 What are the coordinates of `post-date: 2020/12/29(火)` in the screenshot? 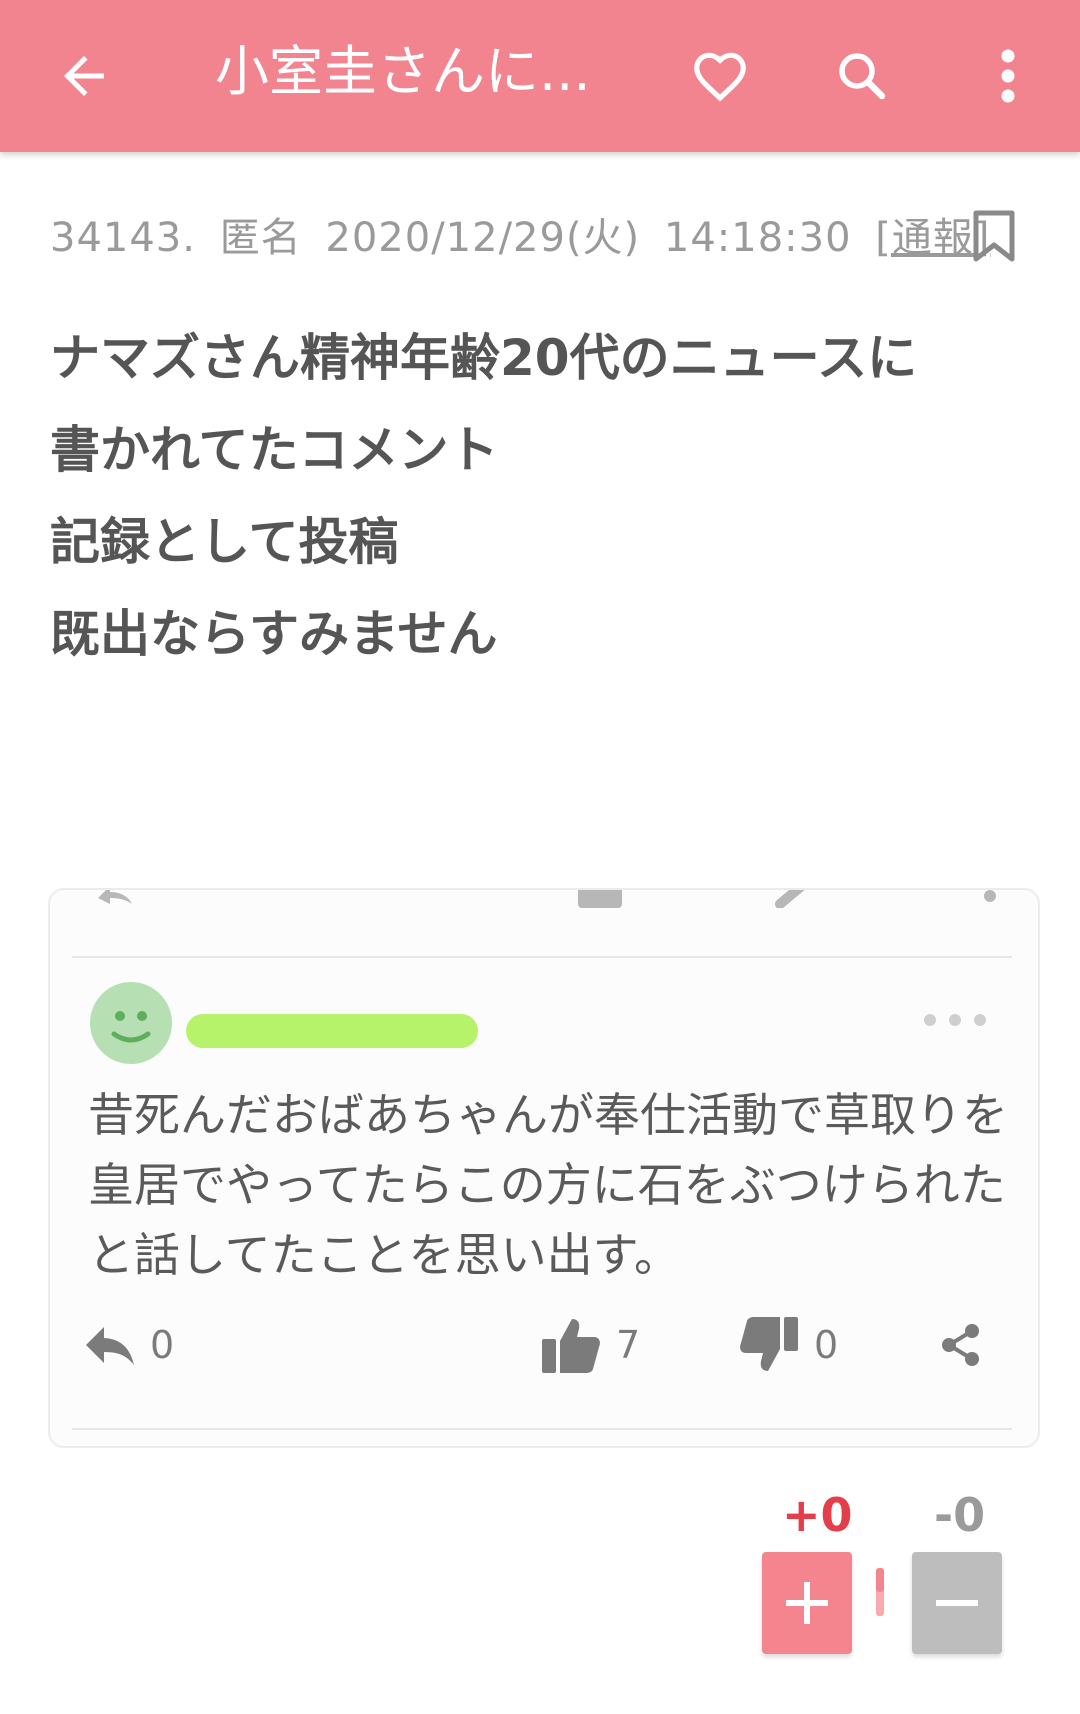 It's located at (483, 238).